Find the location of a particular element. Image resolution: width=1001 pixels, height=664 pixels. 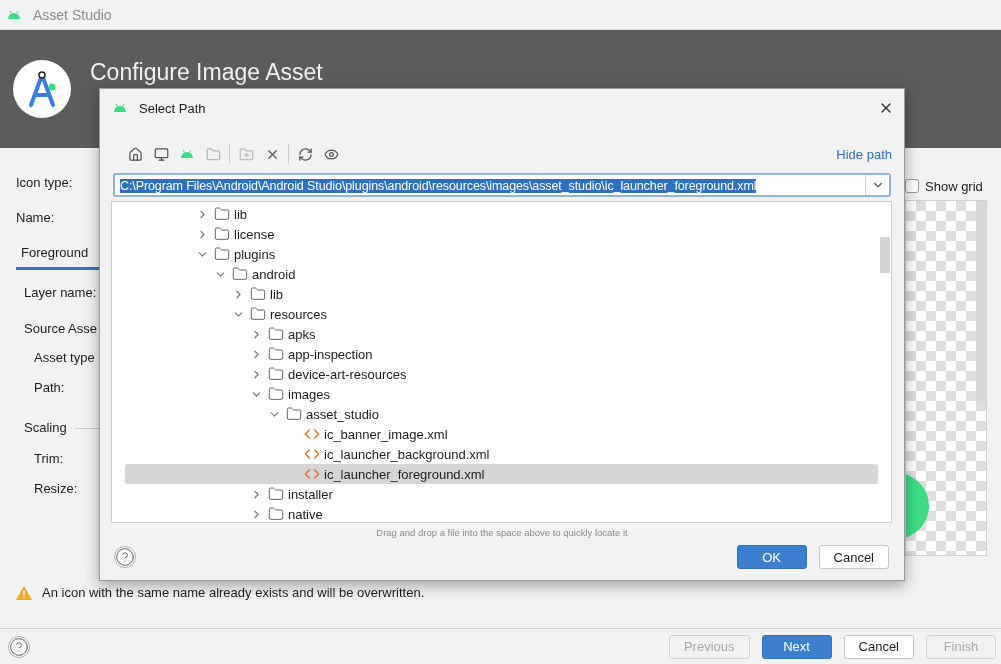

window-title: Asset Studio is located at coordinates (72, 14).